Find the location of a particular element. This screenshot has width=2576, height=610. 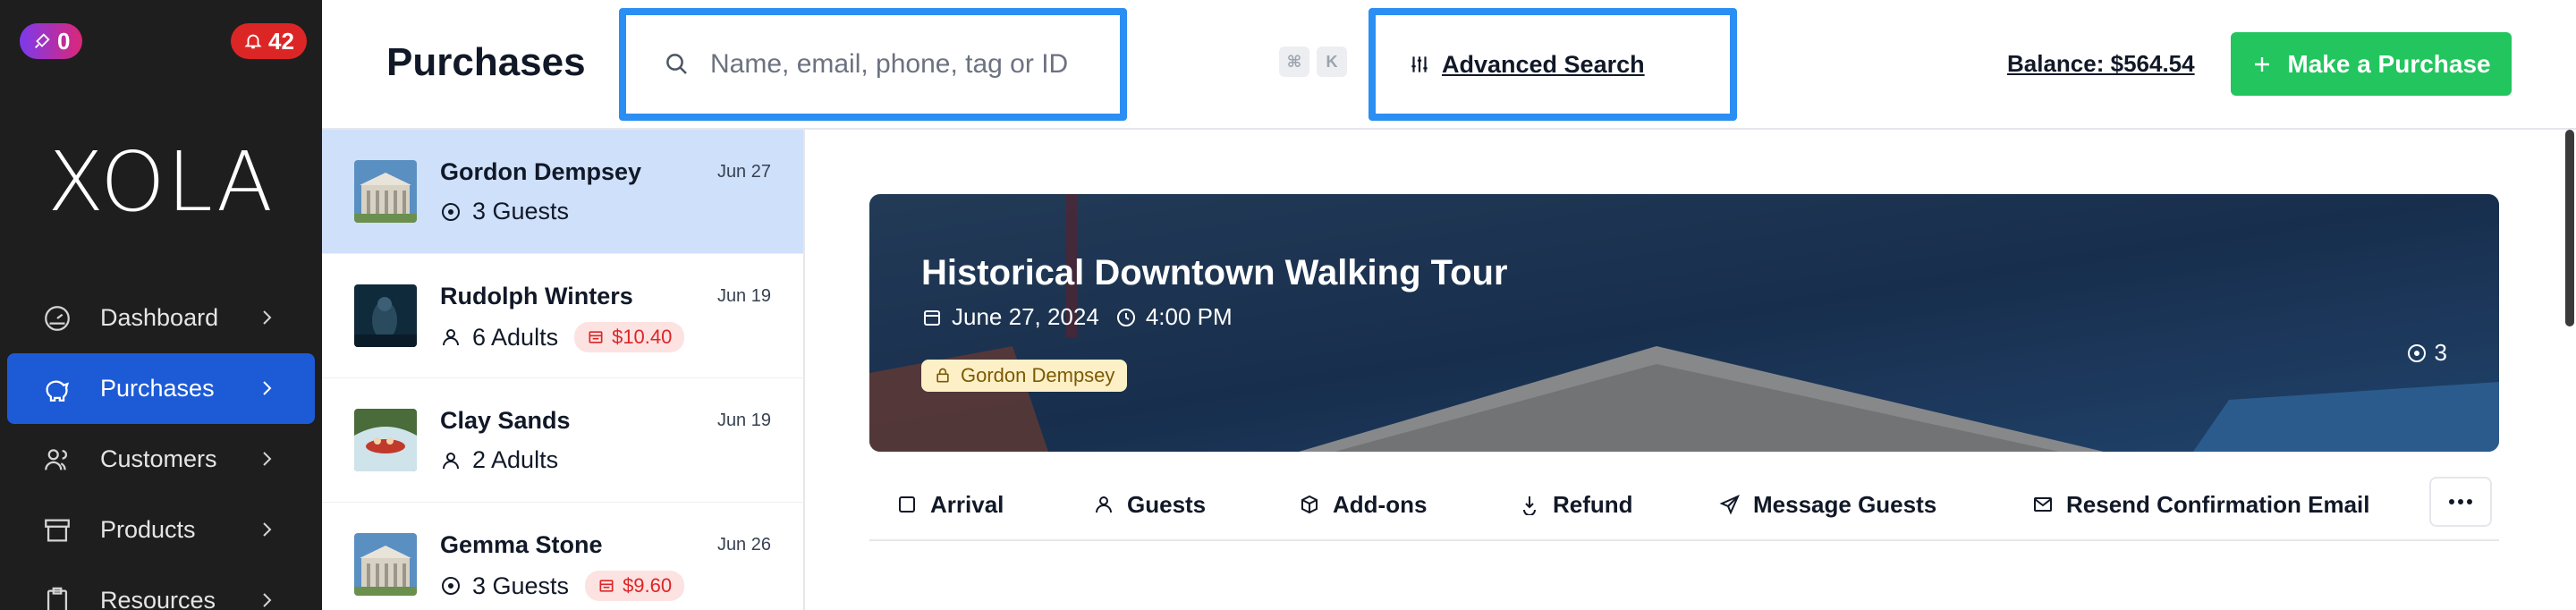

guest-summary: 3 Guests $9.60 is located at coordinates (562, 586).